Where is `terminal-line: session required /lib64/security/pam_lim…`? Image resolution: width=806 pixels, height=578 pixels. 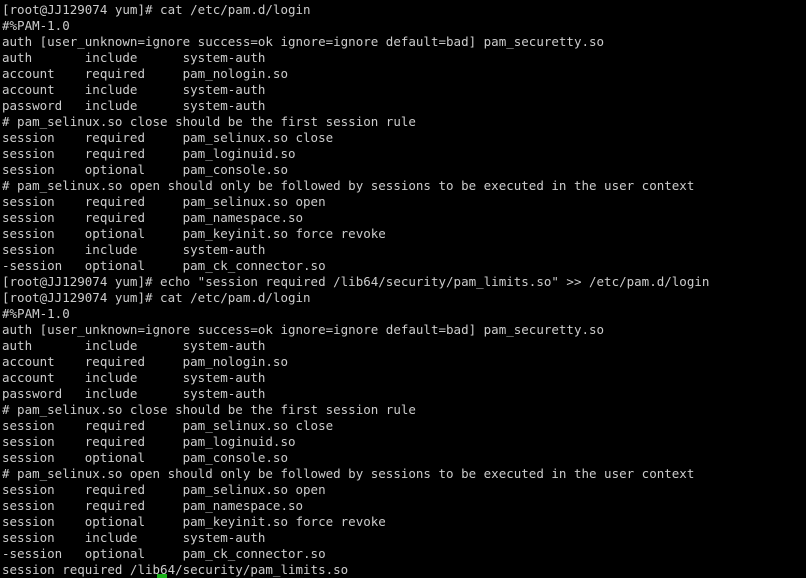
terminal-line: session required /lib64/security/pam_lim… is located at coordinates (175, 569).